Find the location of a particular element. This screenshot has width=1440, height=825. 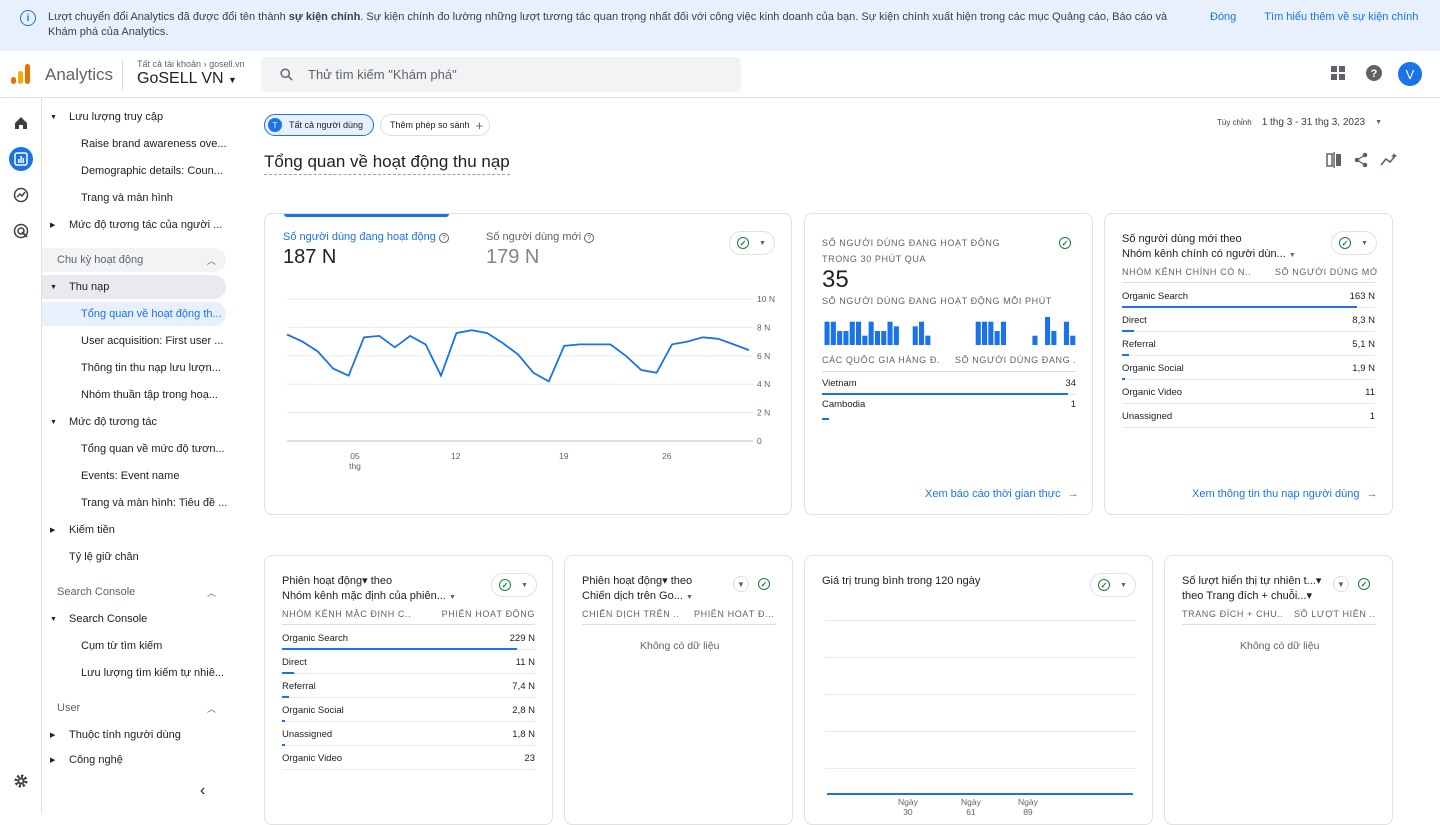

table-row: Direct 11 N is located at coordinates (408, 665).